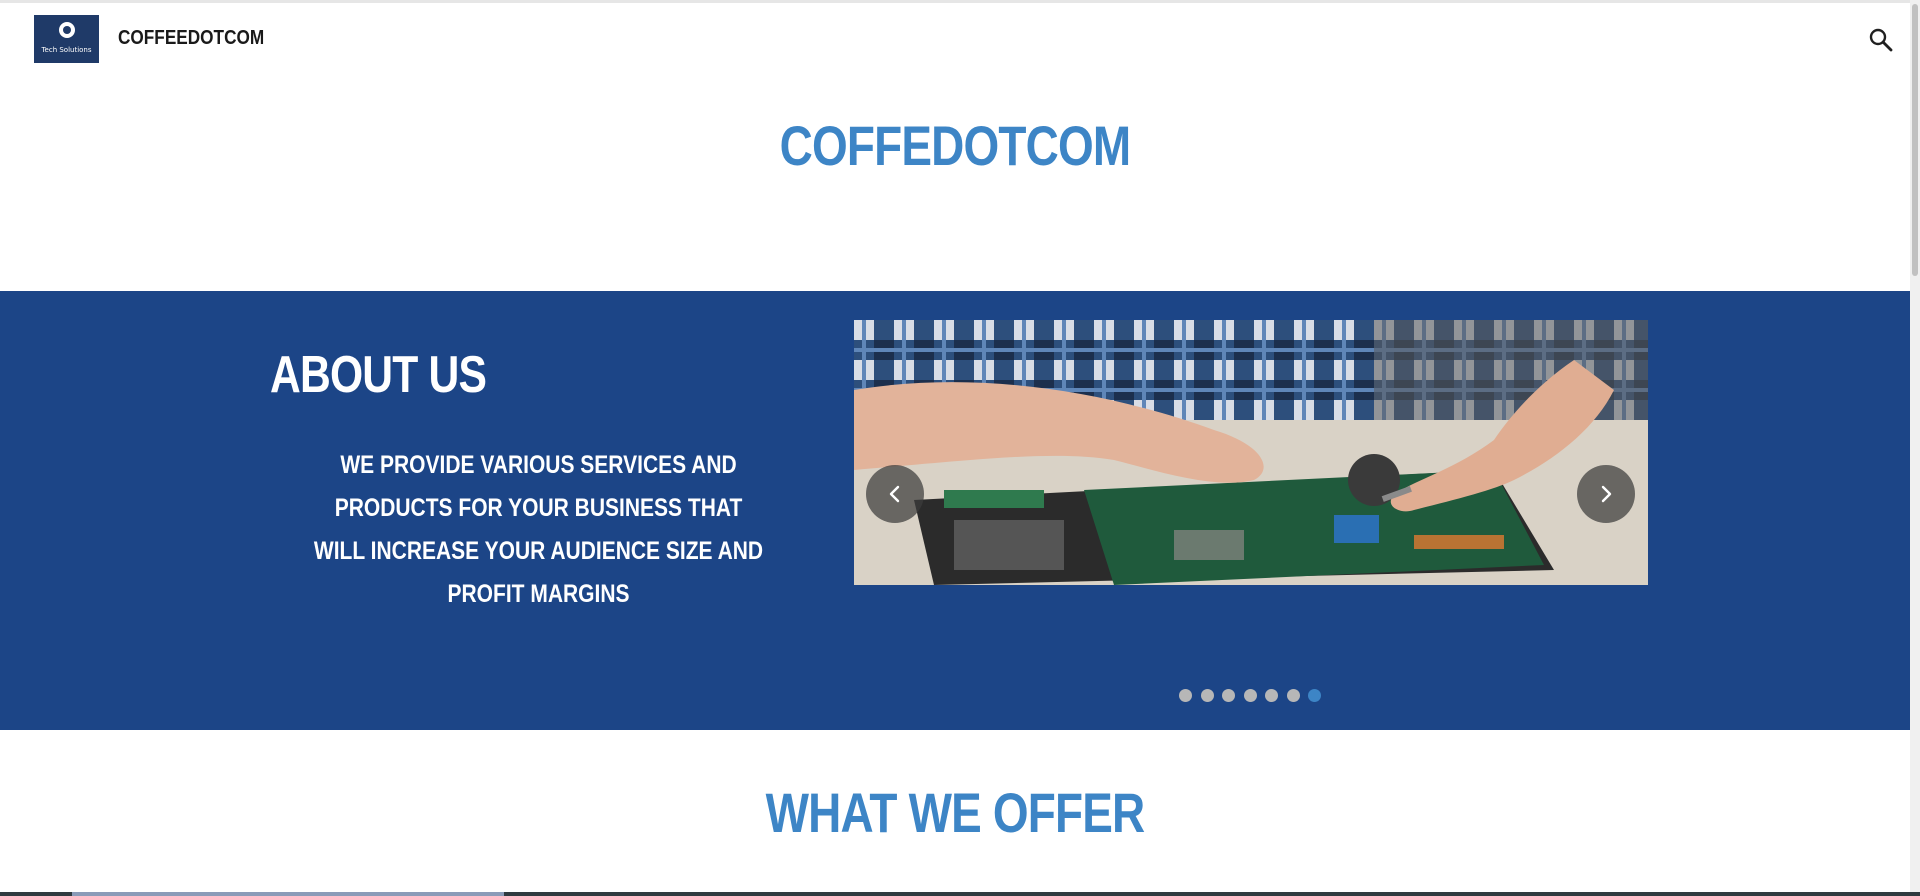  I want to click on scrollbar, so click(1915, 448).